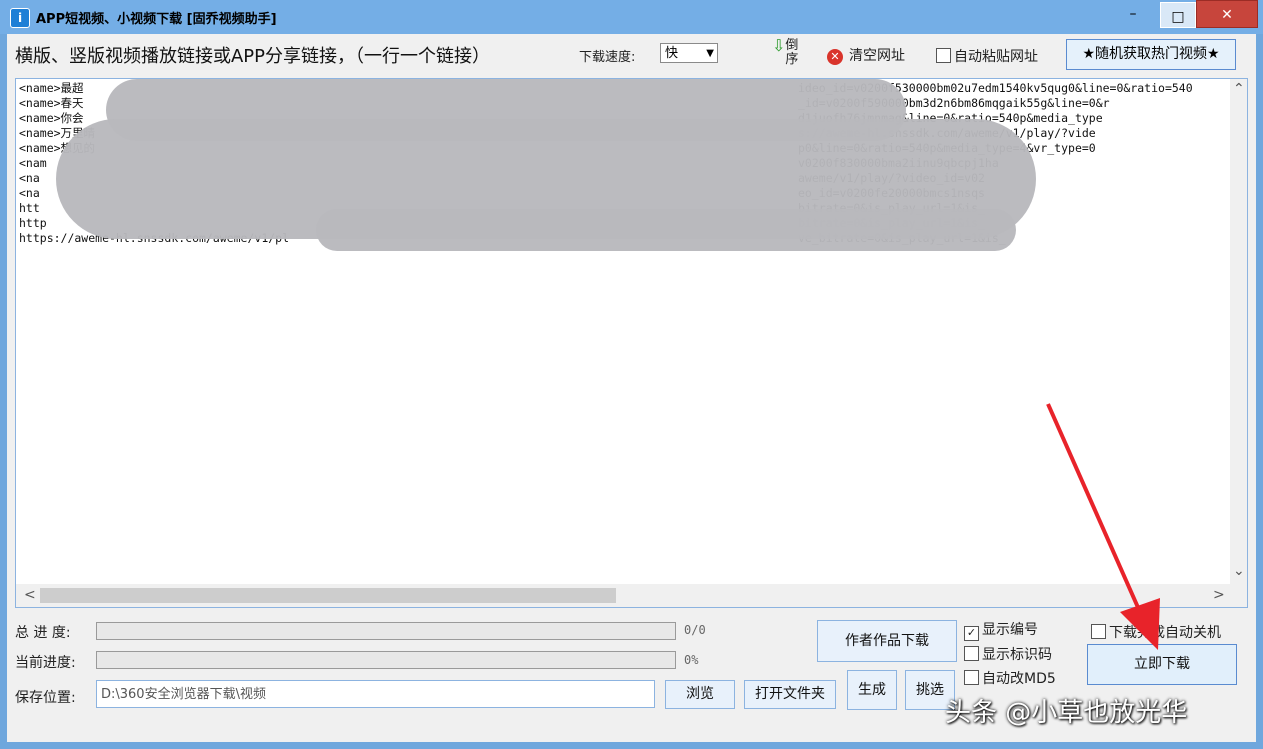  What do you see at coordinates (1140, 624) in the screenshot?
I see `arrow-head` at bounding box center [1140, 624].